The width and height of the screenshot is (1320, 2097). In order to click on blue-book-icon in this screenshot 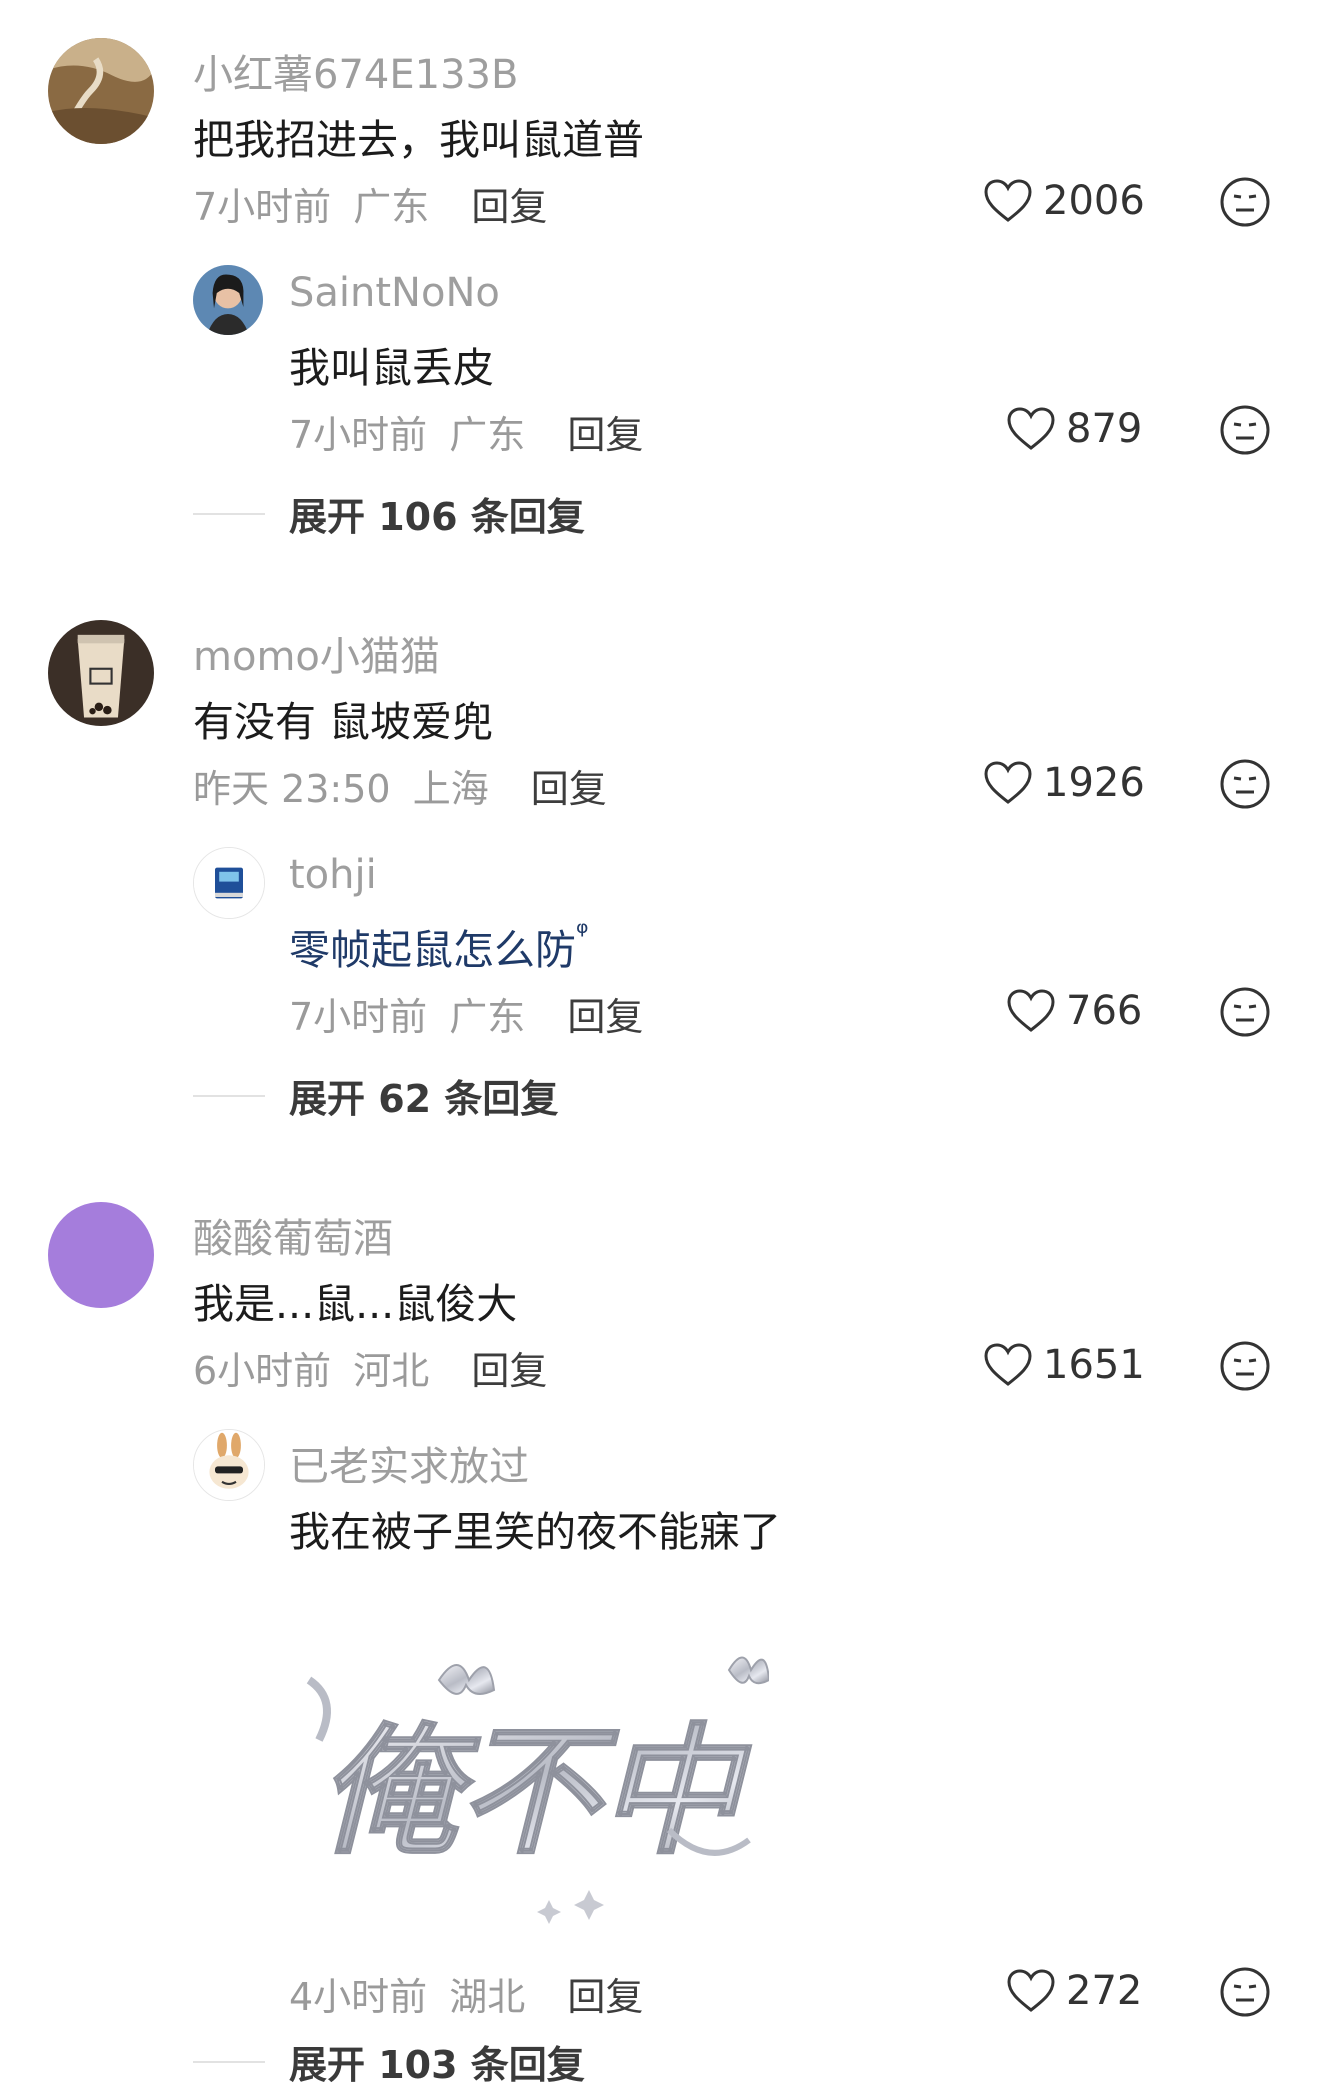, I will do `click(229, 883)`.